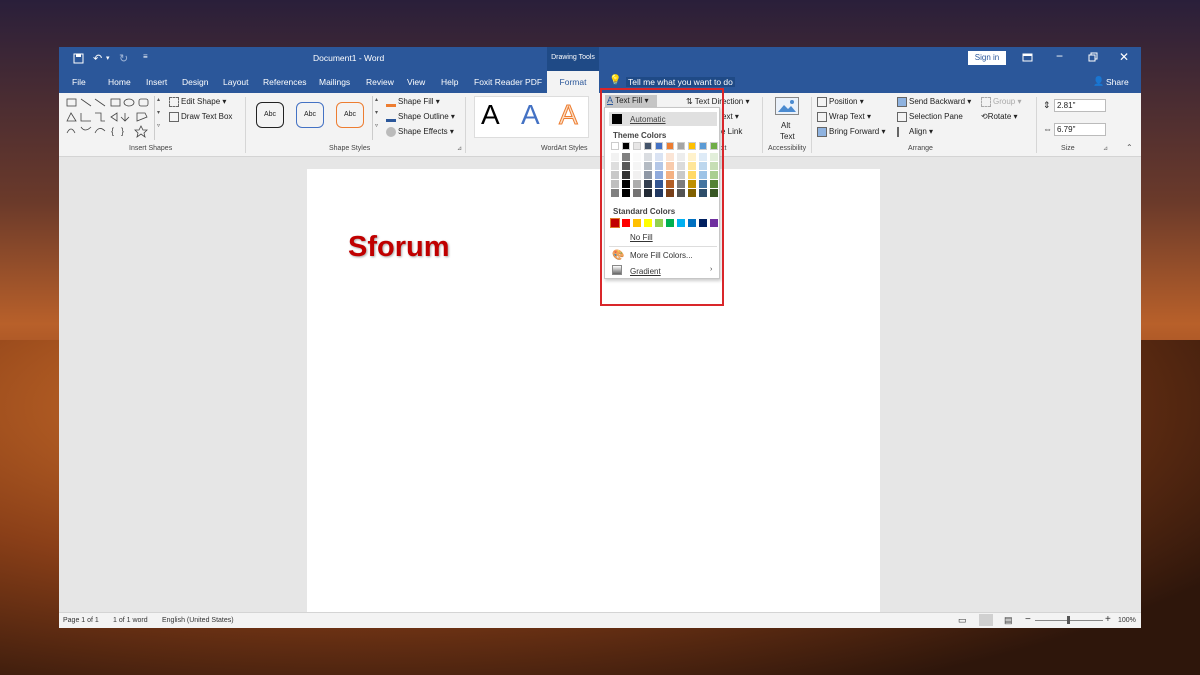 The height and width of the screenshot is (675, 1200). Describe the element at coordinates (902, 132) in the screenshot. I see `align-icon` at that location.